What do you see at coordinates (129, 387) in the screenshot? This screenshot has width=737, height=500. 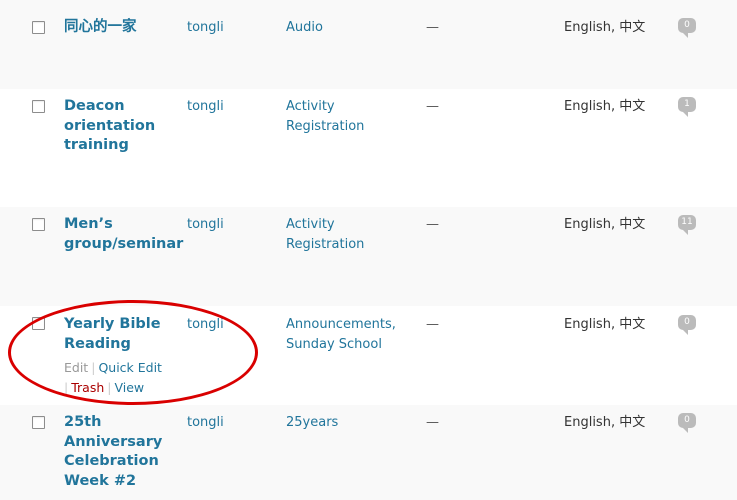 I see `view-link: View` at bounding box center [129, 387].